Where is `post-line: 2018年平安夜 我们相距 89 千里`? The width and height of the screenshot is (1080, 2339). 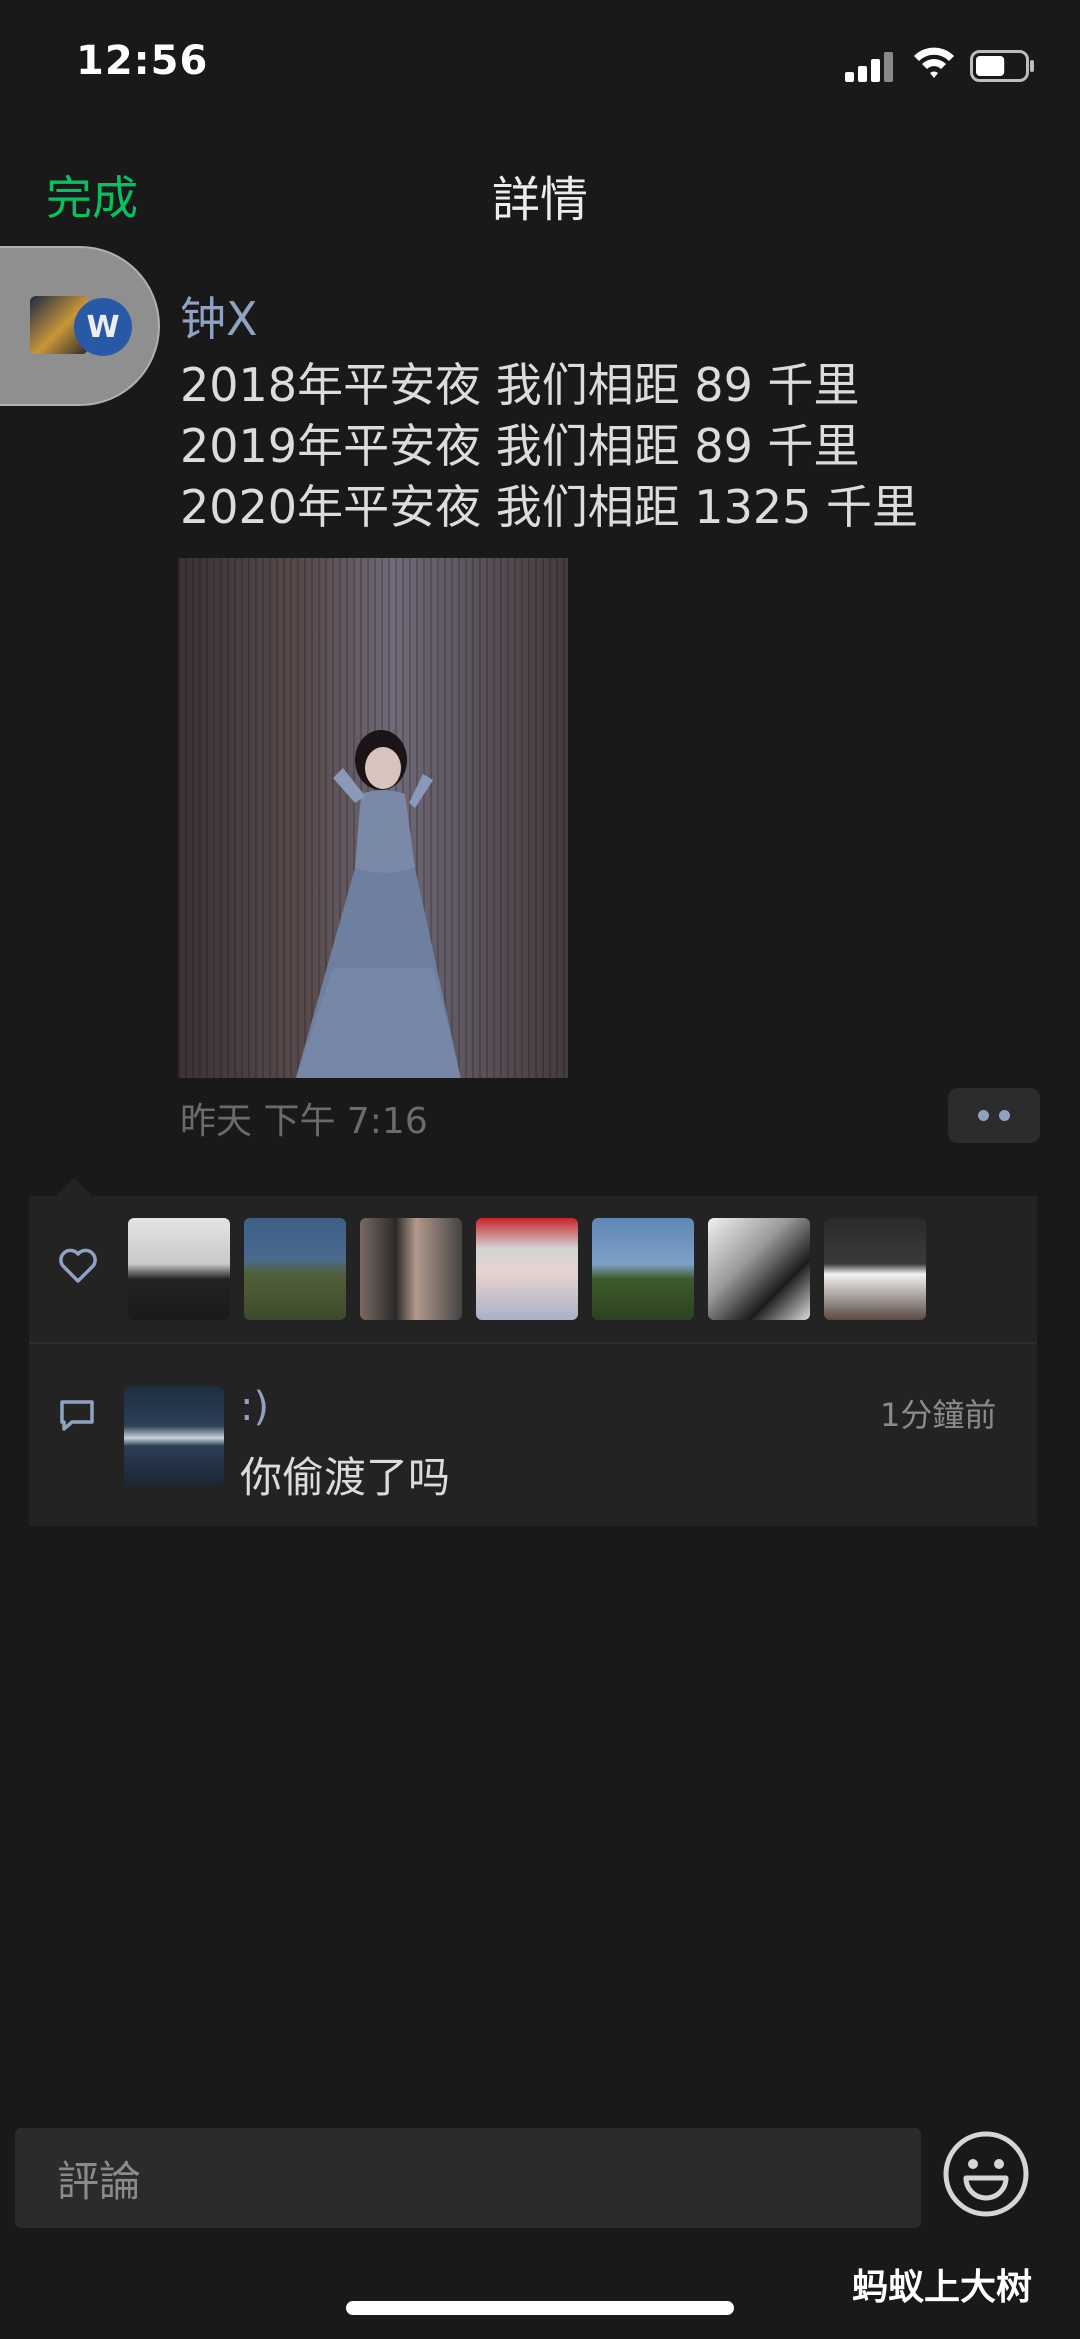
post-line: 2018年平安夜 我们相距 89 千里 is located at coordinates (520, 385).